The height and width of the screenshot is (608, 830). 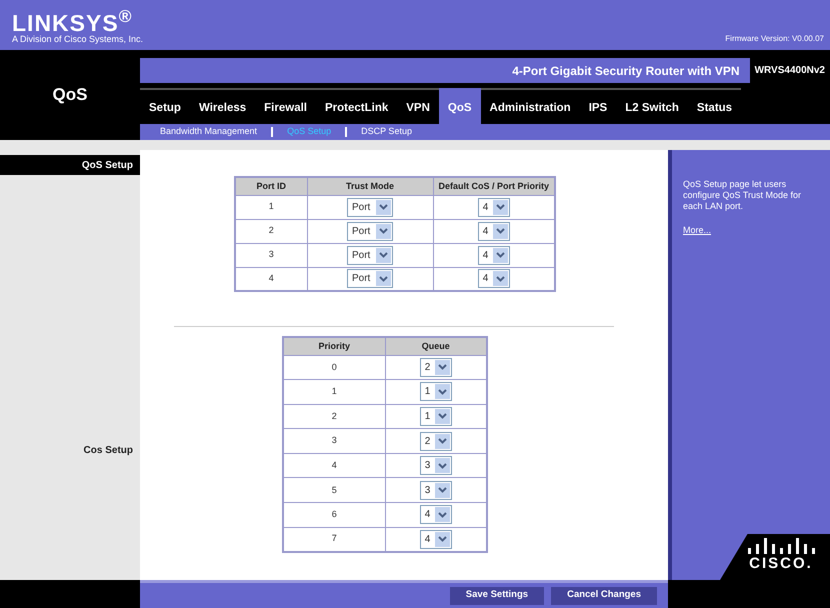 I want to click on table-cell: 0, so click(x=334, y=367).